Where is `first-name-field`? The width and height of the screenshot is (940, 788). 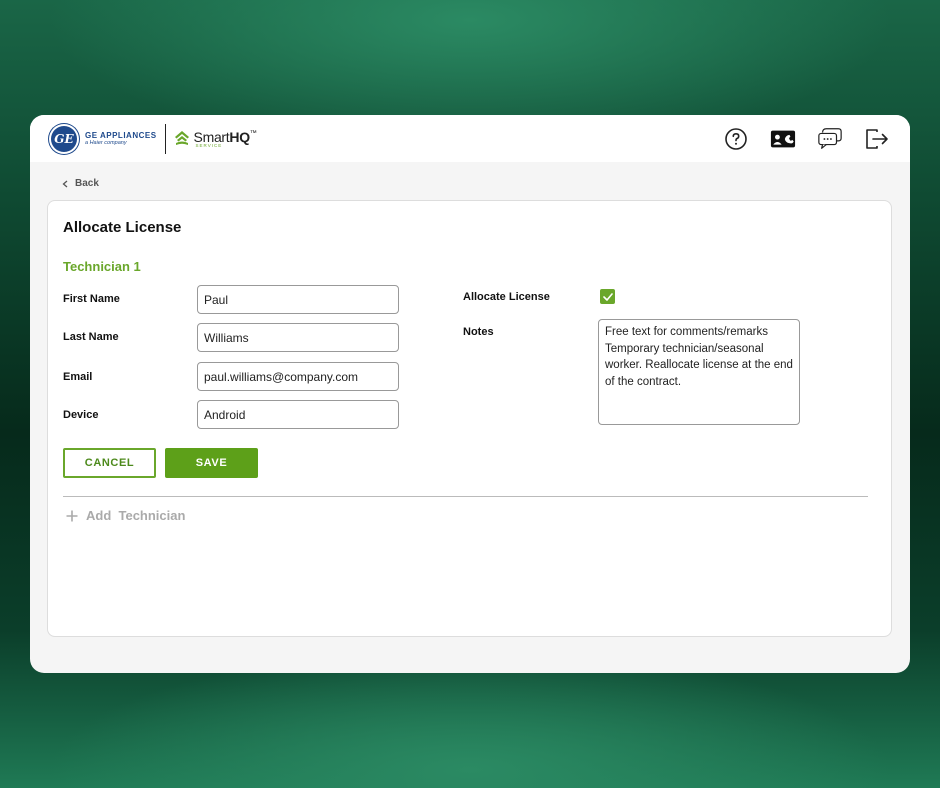 first-name-field is located at coordinates (298, 299).